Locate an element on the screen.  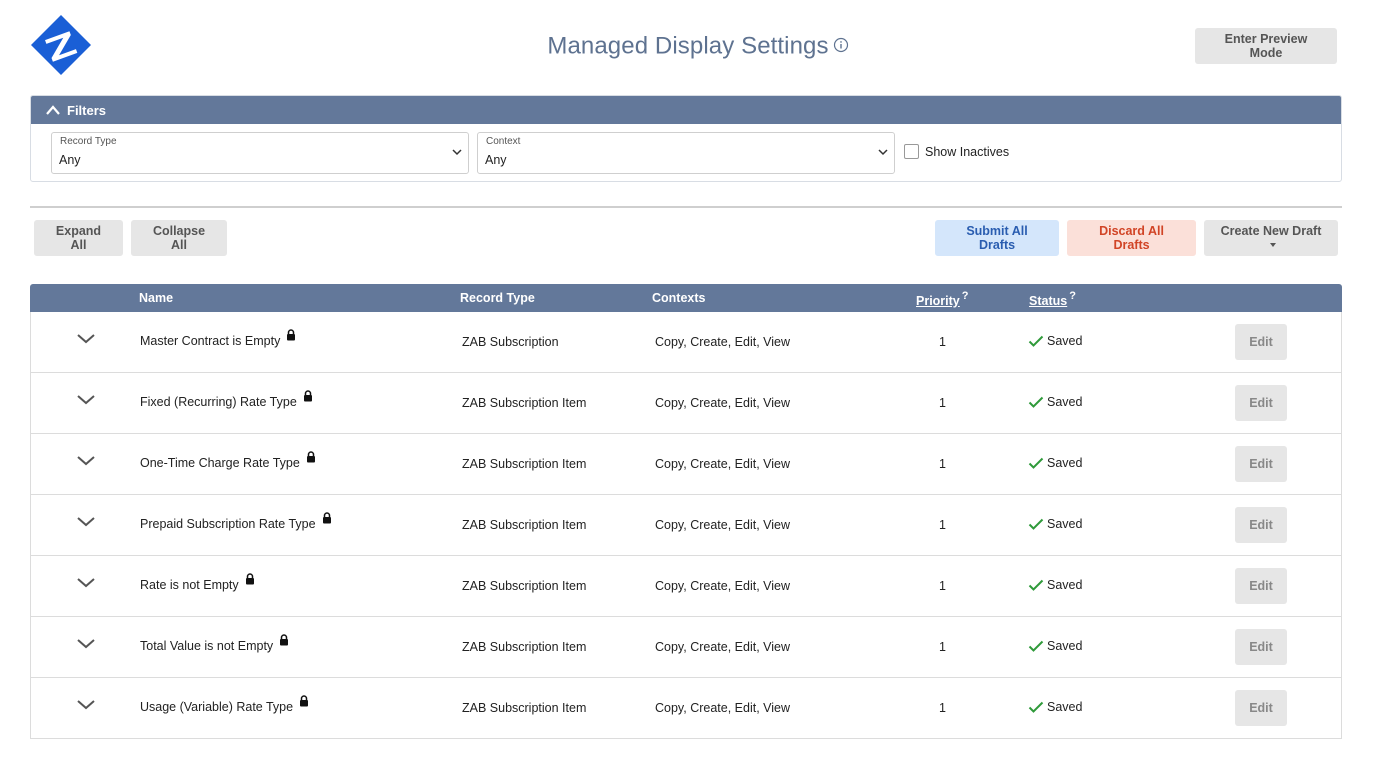
page-title: Managed Display Settings is located at coordinates (698, 46).